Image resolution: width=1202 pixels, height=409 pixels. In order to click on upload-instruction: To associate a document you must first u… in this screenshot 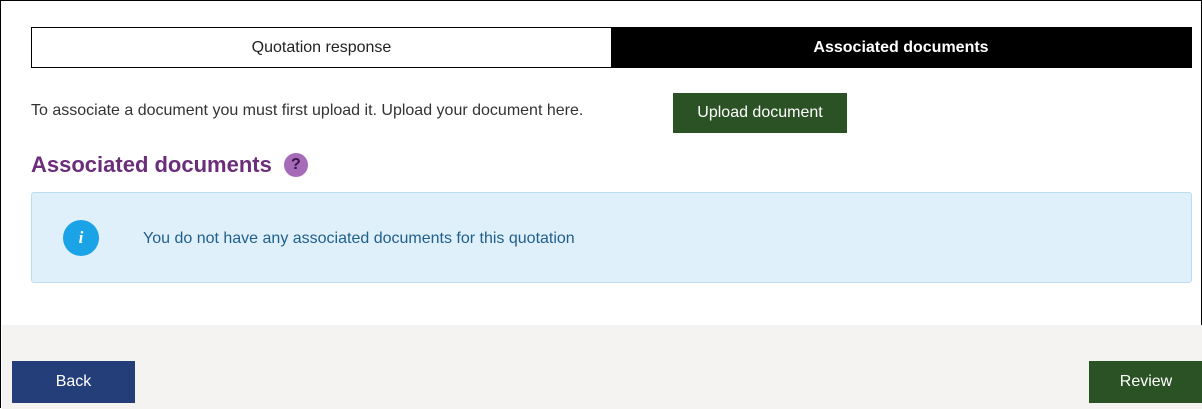, I will do `click(307, 110)`.